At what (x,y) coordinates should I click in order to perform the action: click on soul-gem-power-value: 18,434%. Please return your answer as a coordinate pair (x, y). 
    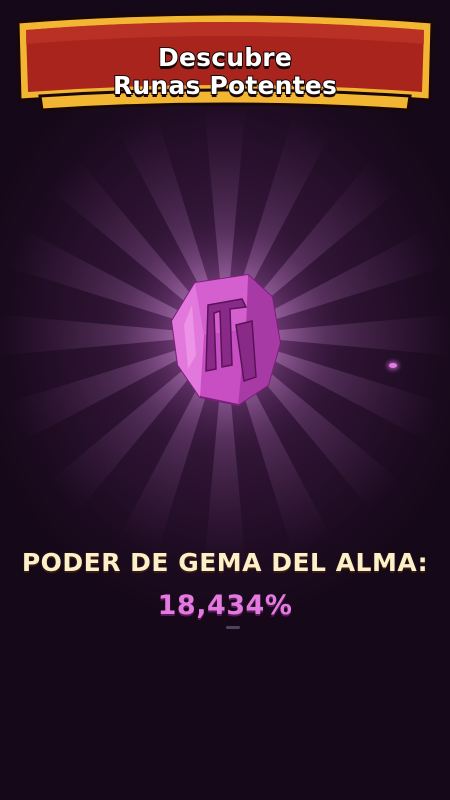
    Looking at the image, I should click on (225, 605).